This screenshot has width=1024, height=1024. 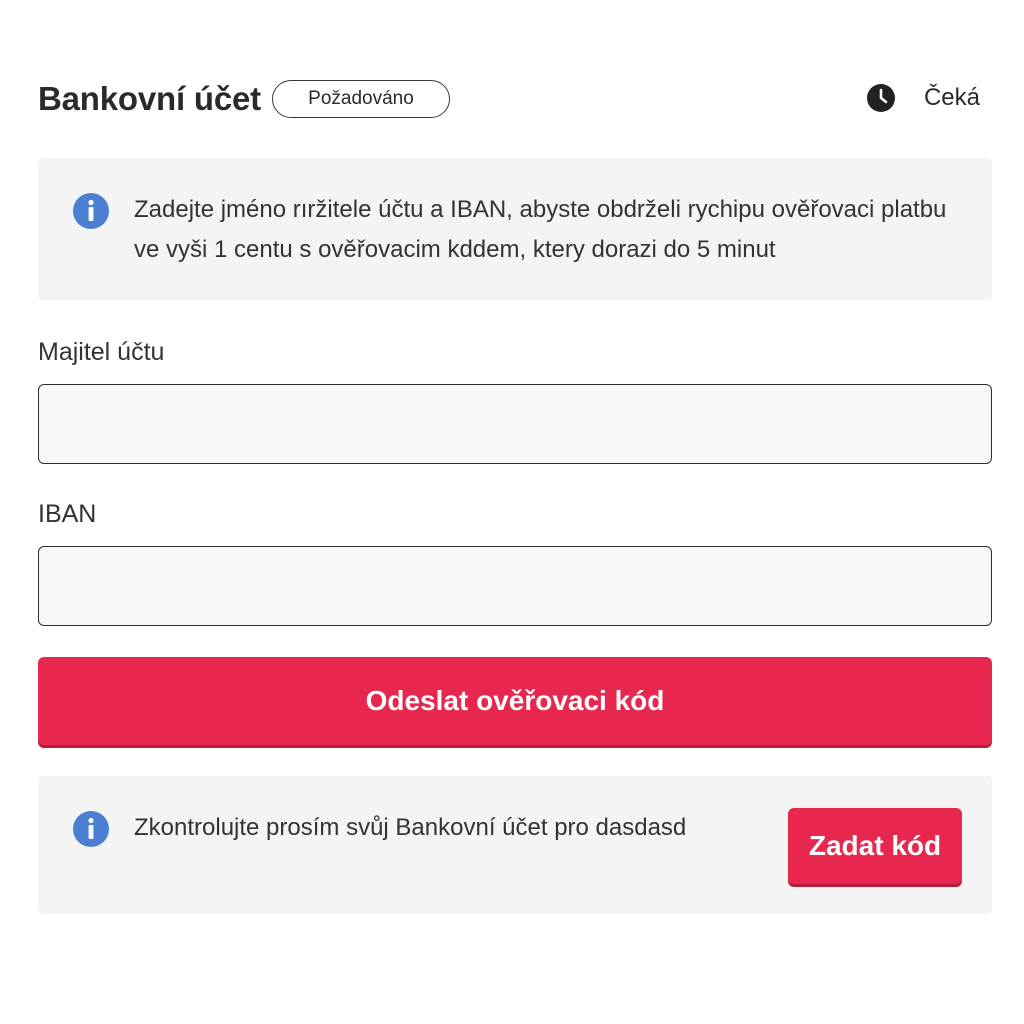 I want to click on page-title: Bankovní účet, so click(x=149, y=98).